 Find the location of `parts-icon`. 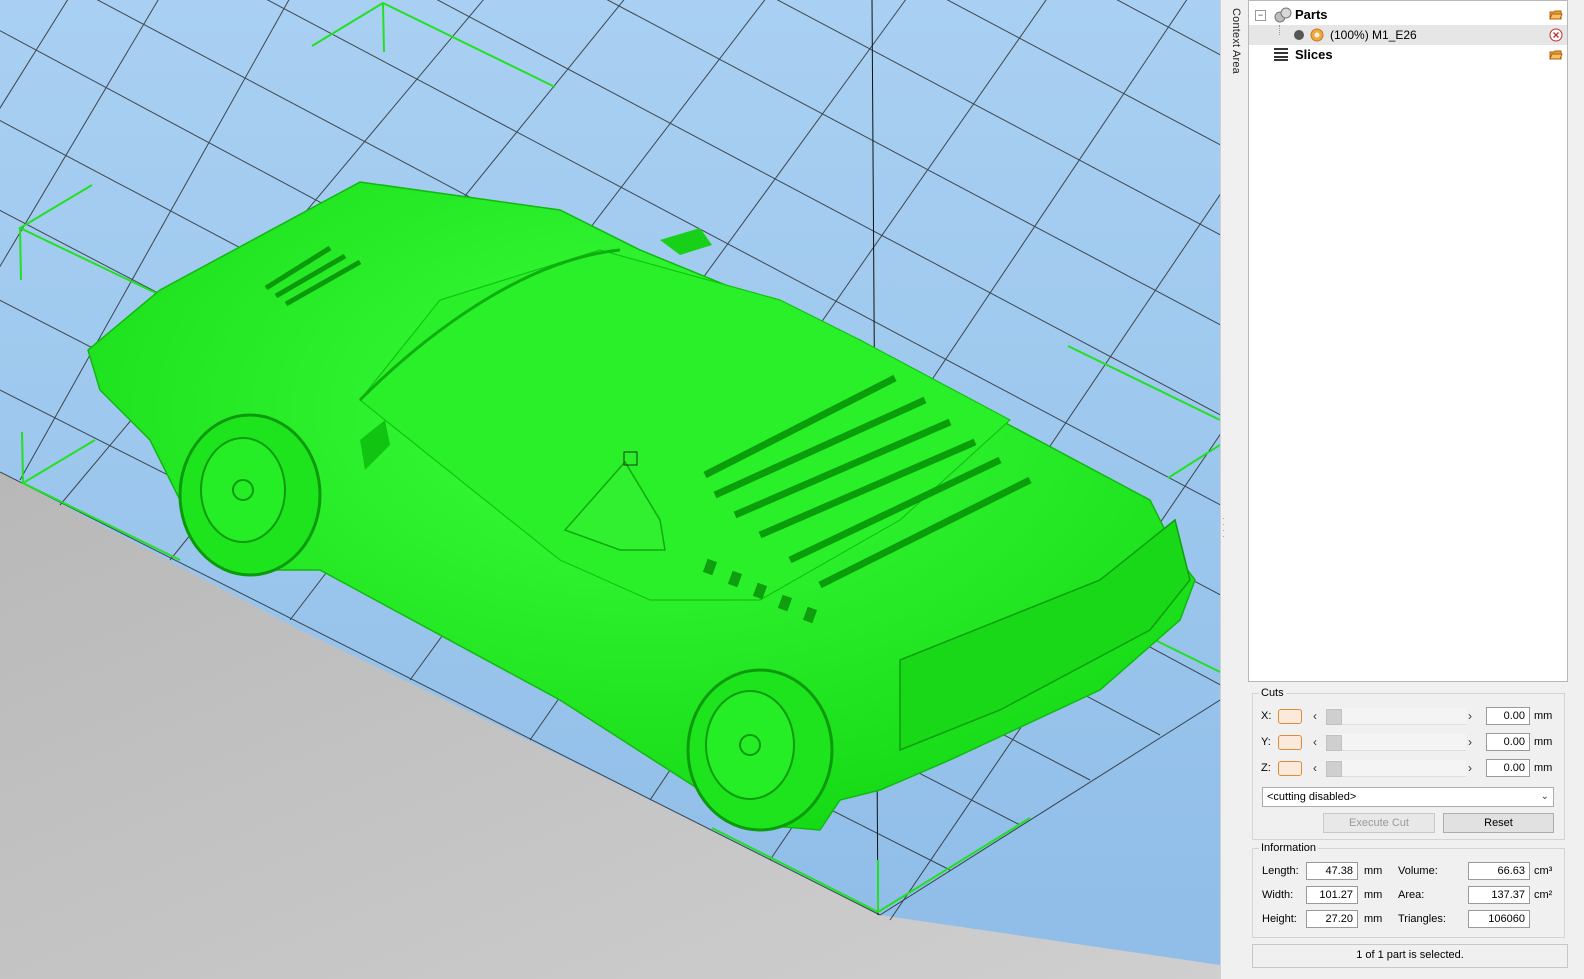

parts-icon is located at coordinates (1283, 15).